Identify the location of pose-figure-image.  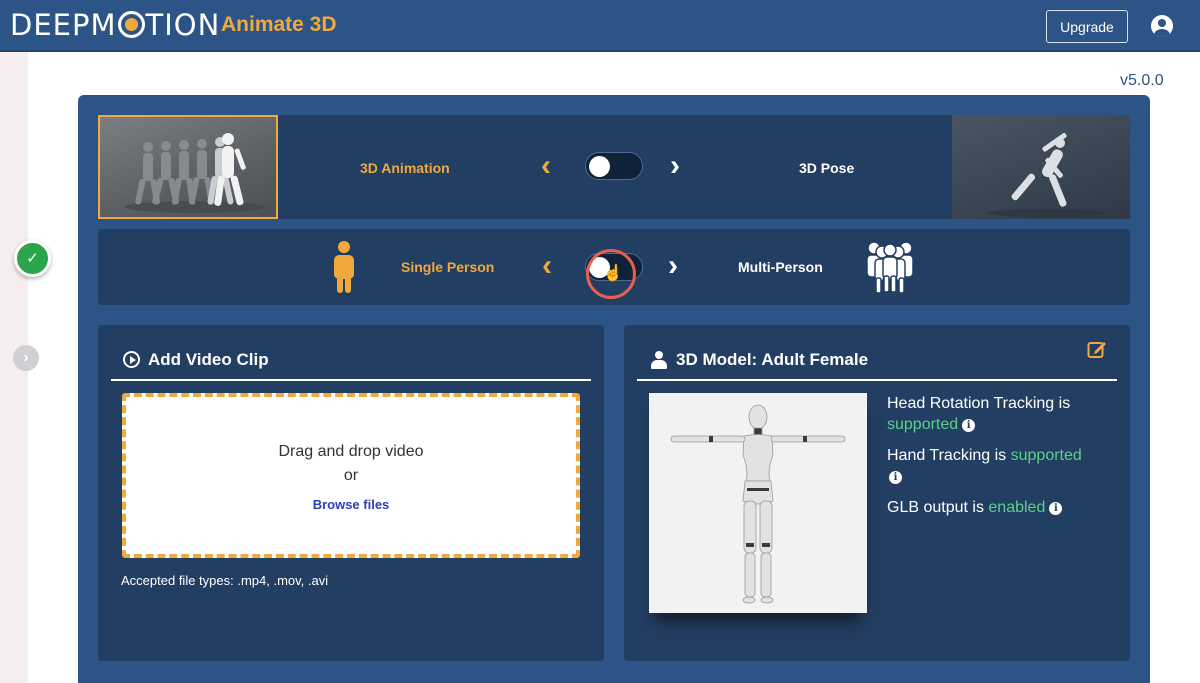
(1047, 175).